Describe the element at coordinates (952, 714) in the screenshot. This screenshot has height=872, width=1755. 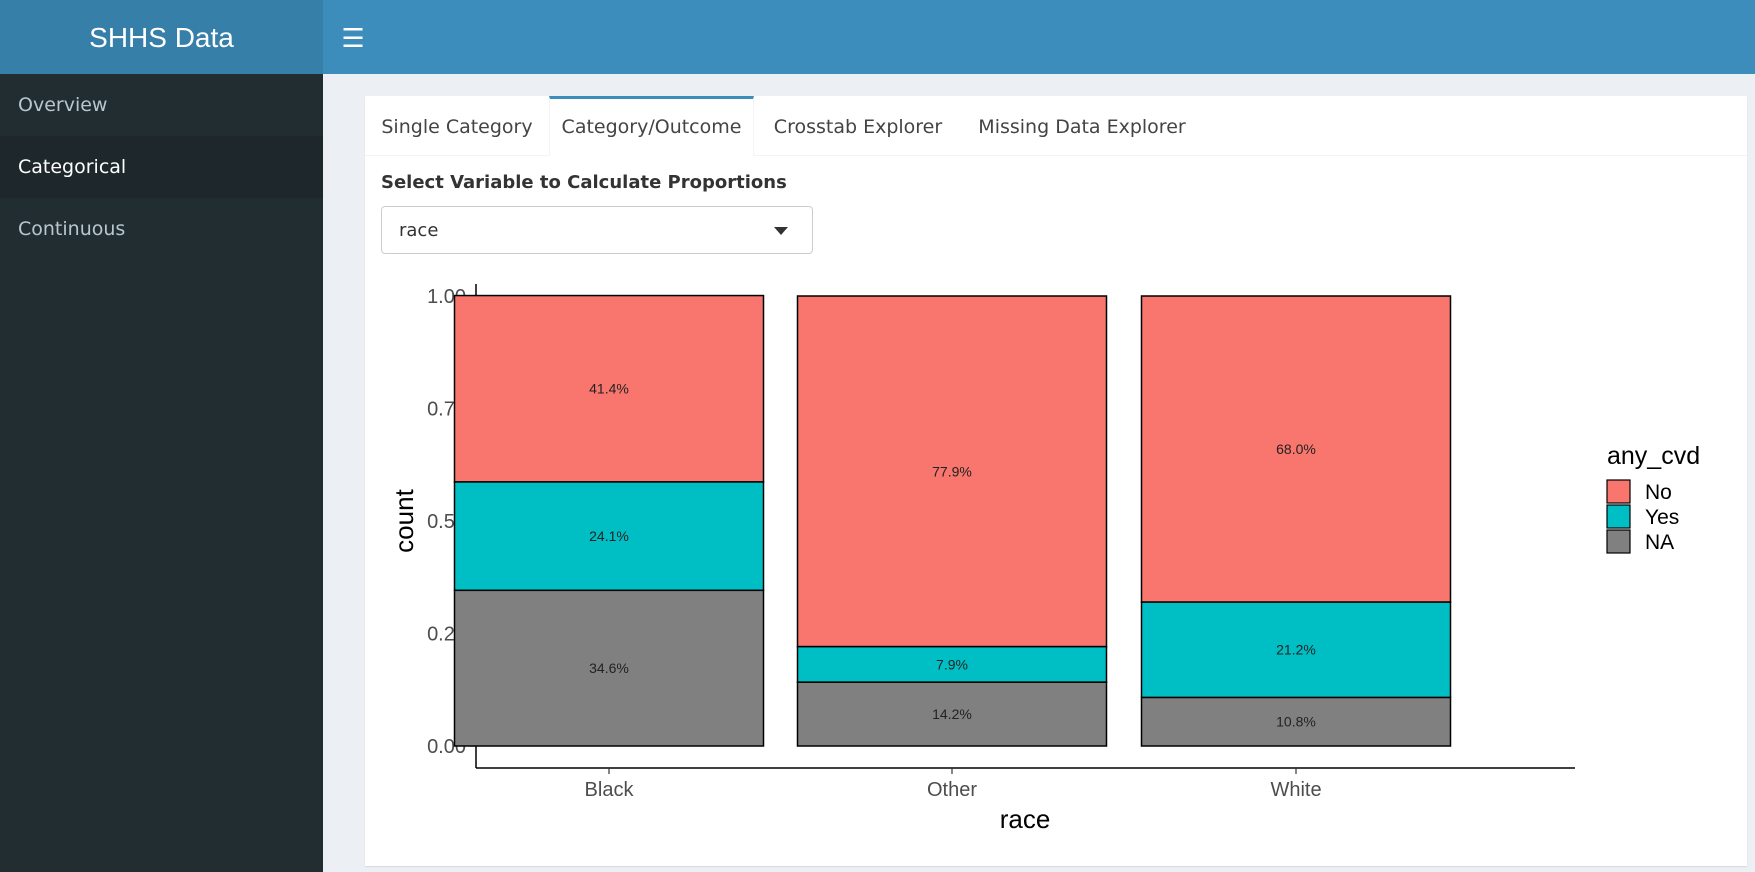
I see `data-label: 14.2%` at that location.